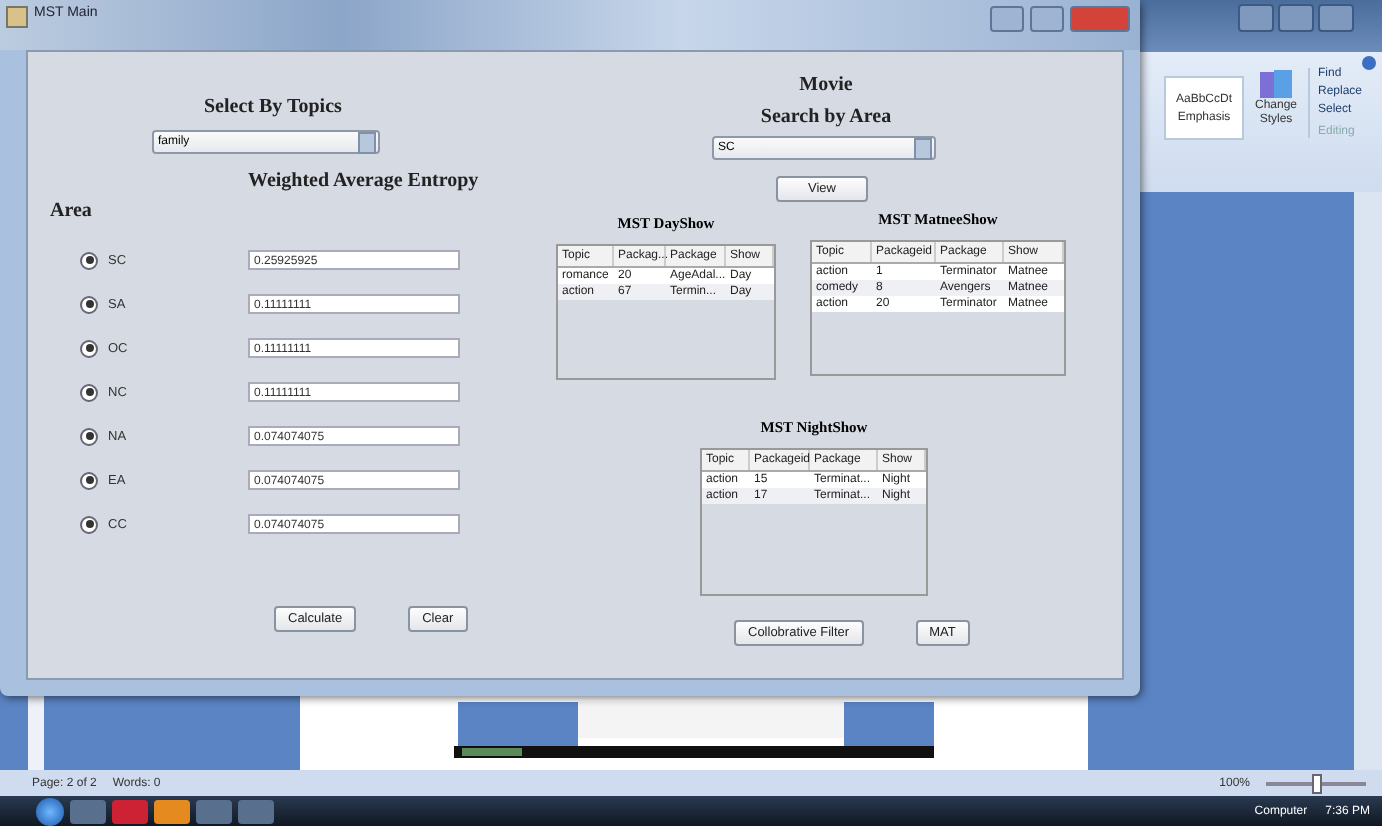 This screenshot has height=826, width=1382. Describe the element at coordinates (826, 85) in the screenshot. I see `section-heading: Movie` at that location.